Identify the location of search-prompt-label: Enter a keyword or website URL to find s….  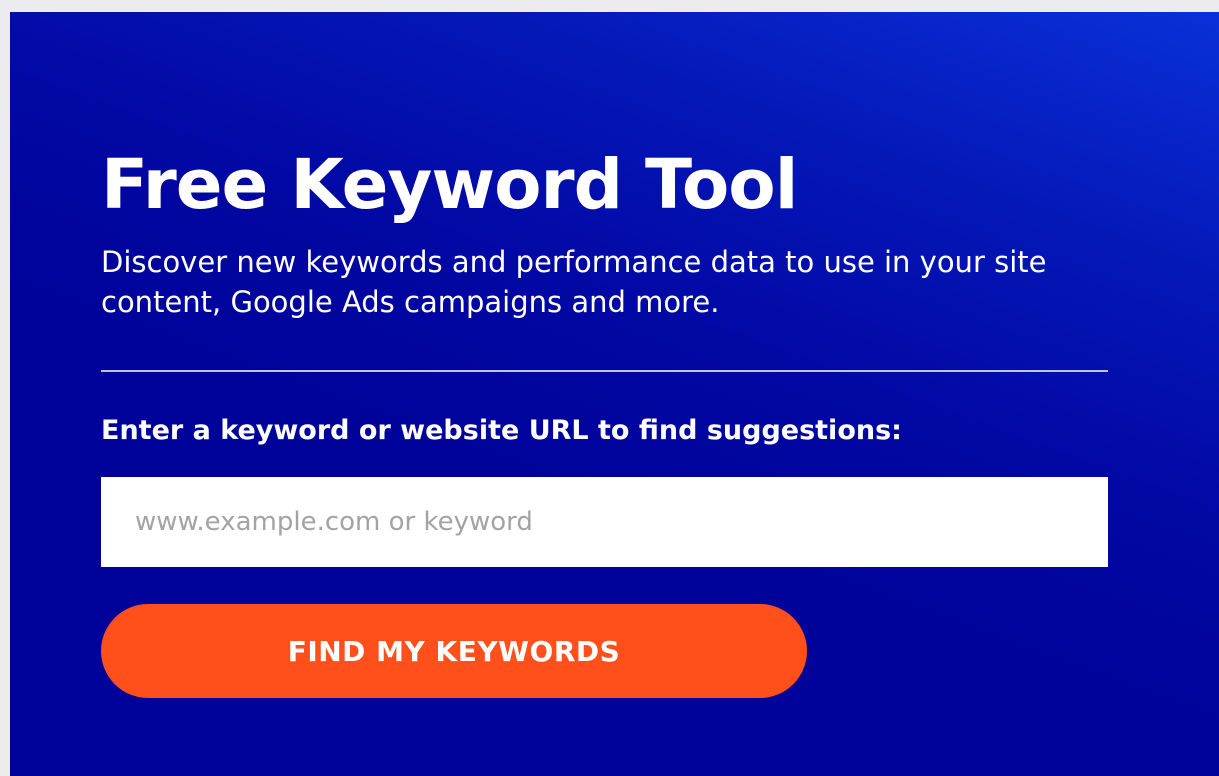
(501, 430).